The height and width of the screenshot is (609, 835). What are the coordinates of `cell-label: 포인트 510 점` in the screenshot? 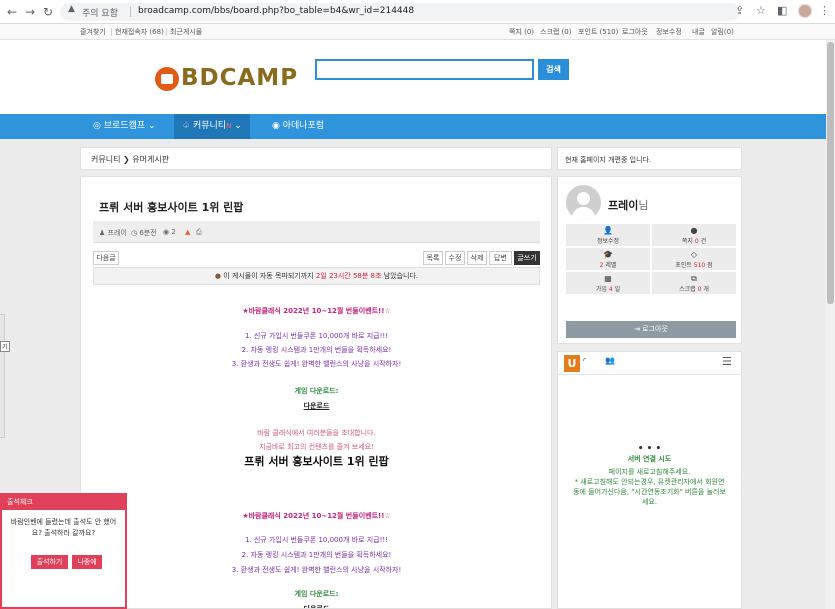 It's located at (694, 265).